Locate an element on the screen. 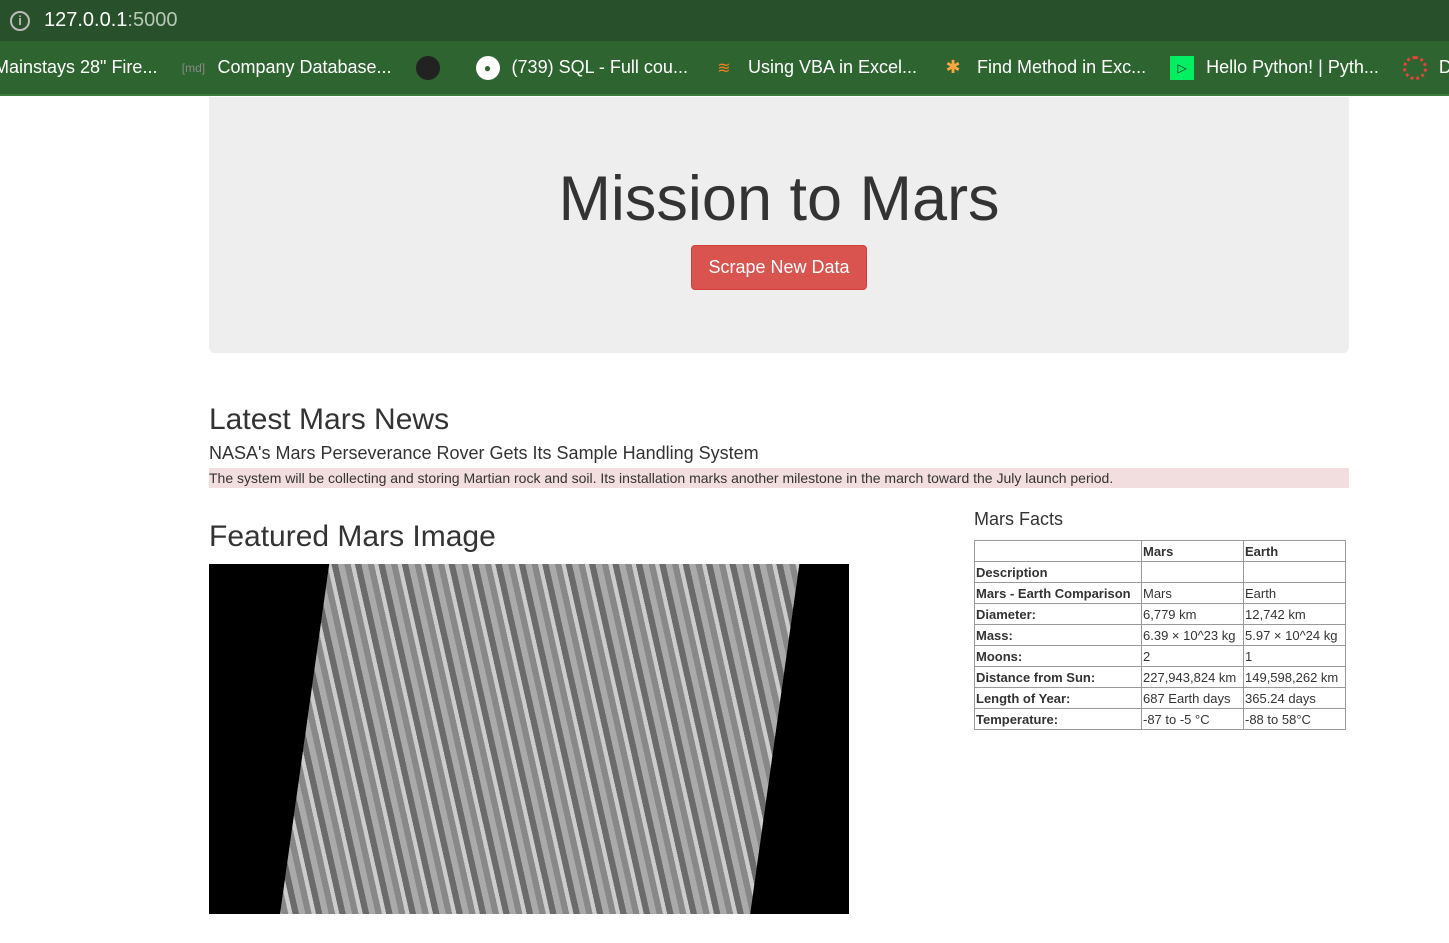 The height and width of the screenshot is (943, 1449). table-row: Description is located at coordinates (1160, 572).